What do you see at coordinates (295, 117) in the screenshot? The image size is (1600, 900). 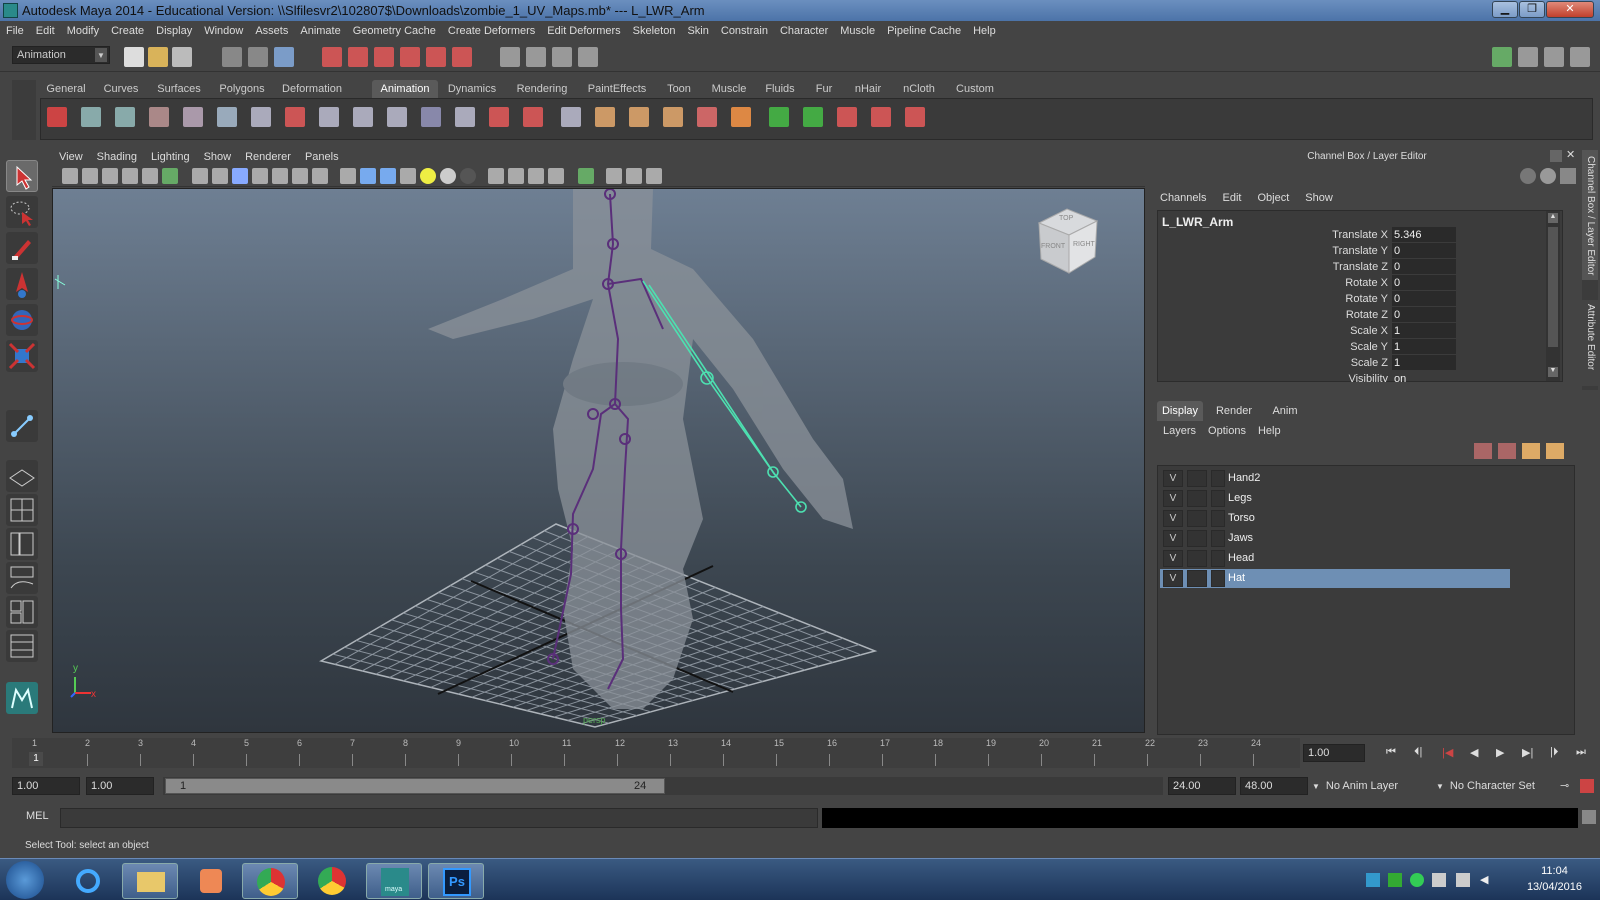 I see `insert-joint-icon` at bounding box center [295, 117].